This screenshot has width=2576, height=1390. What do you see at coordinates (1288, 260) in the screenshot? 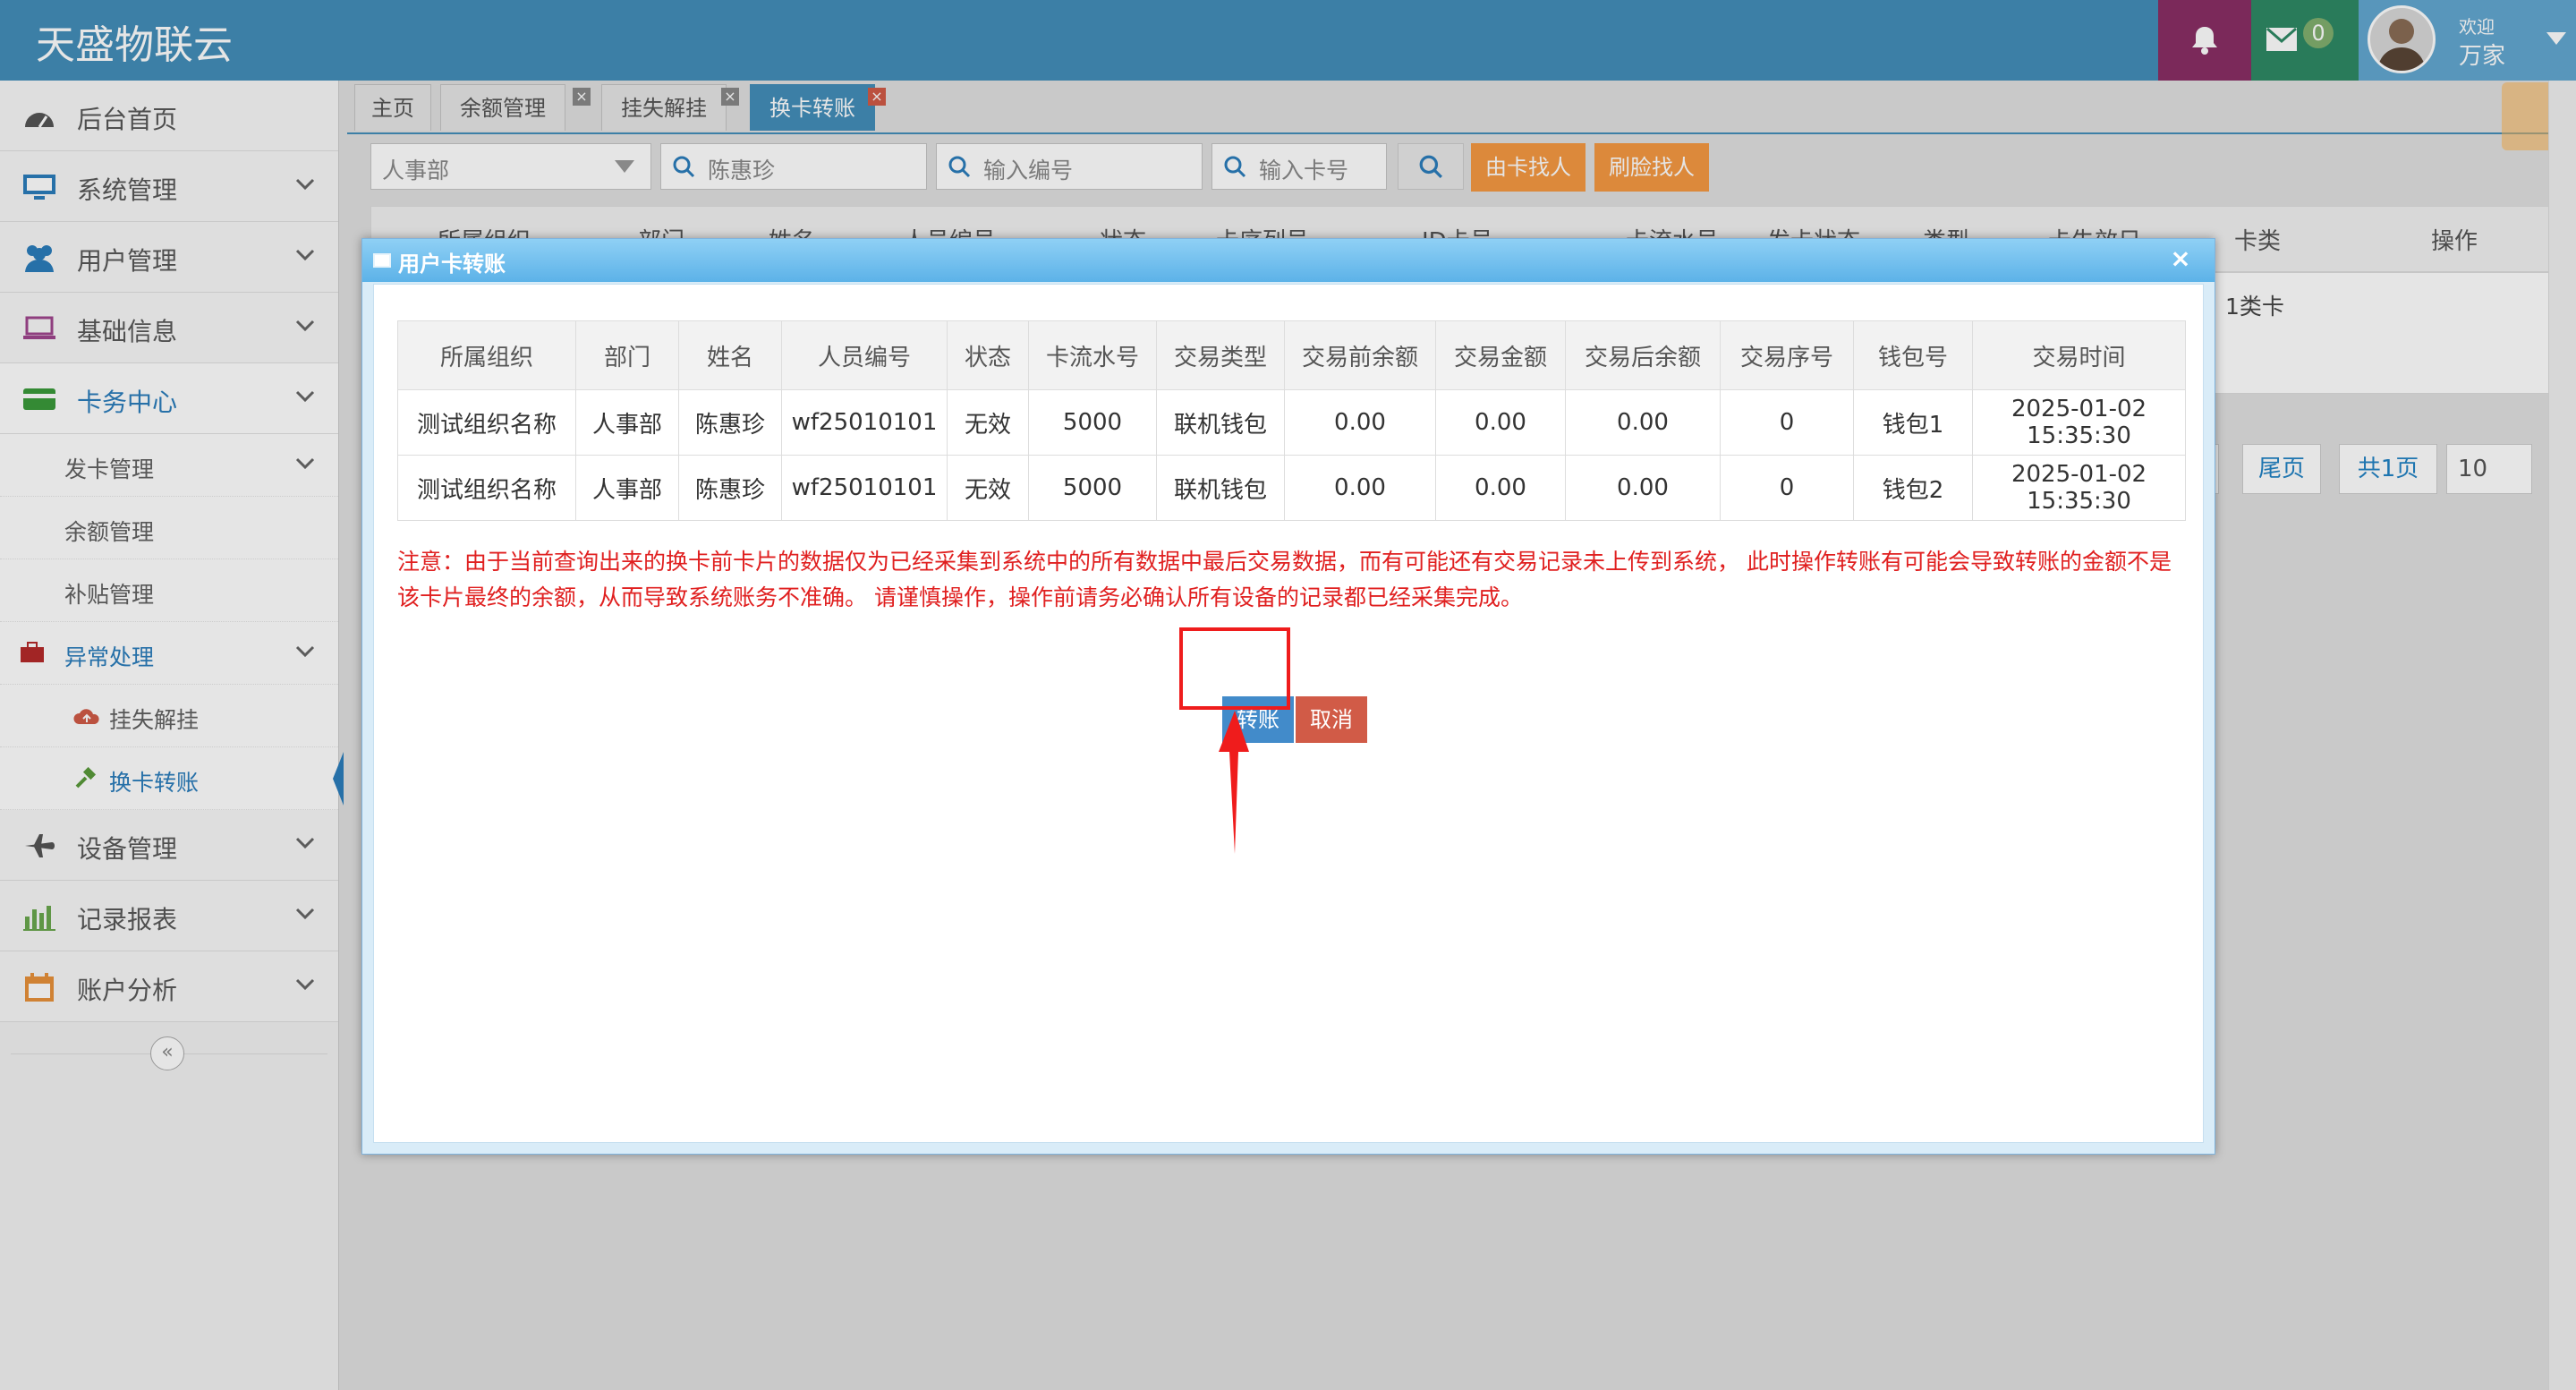
I see `modal-header: 用户卡转账 ×` at bounding box center [1288, 260].